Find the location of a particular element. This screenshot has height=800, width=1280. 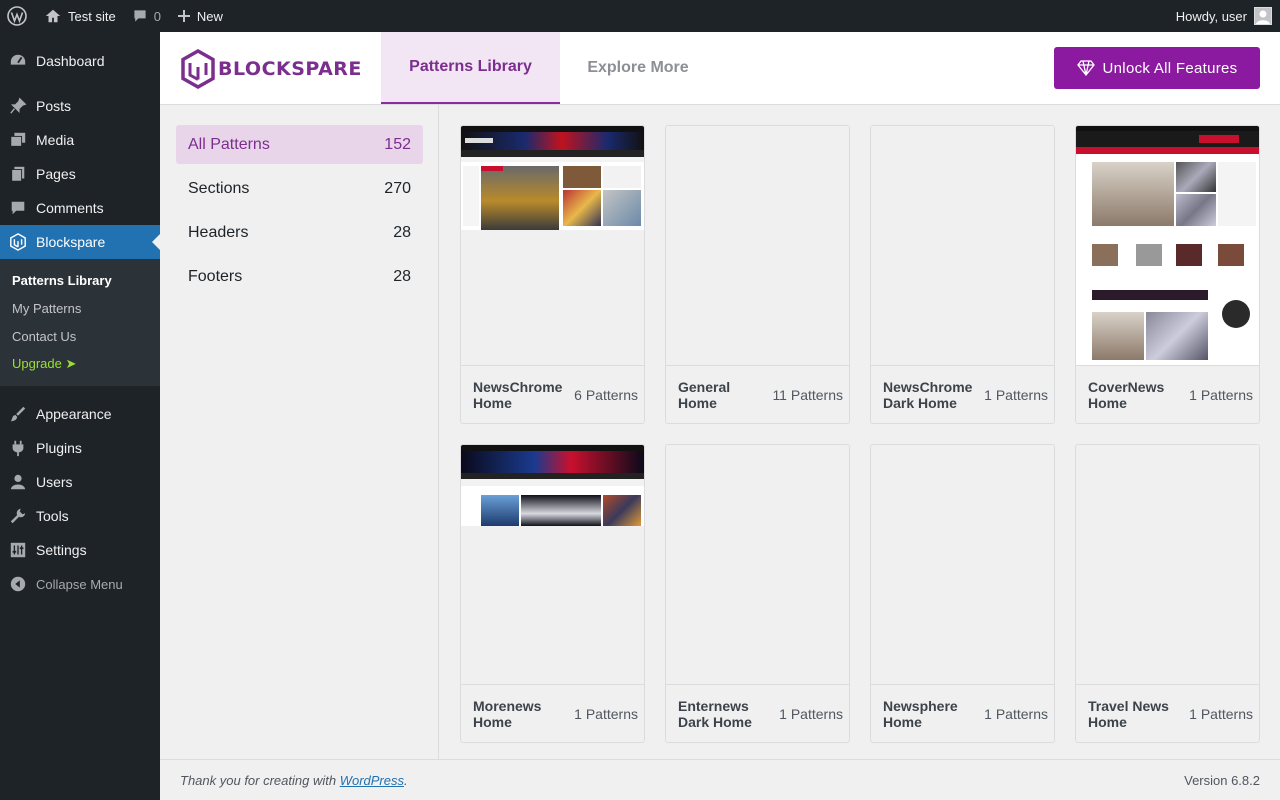

pattern-card-newschrome-dark-home: NewsChrome Dark Home 1 Patterns is located at coordinates (962, 274).